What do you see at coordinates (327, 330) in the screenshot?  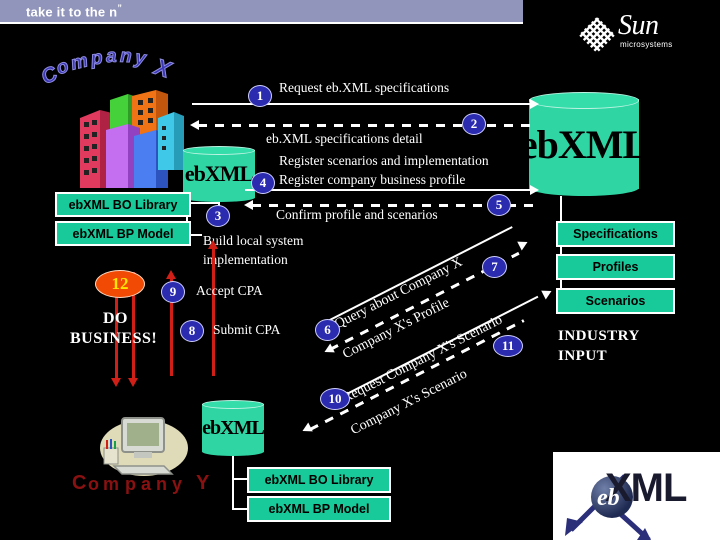 I see `badge-6: 6` at bounding box center [327, 330].